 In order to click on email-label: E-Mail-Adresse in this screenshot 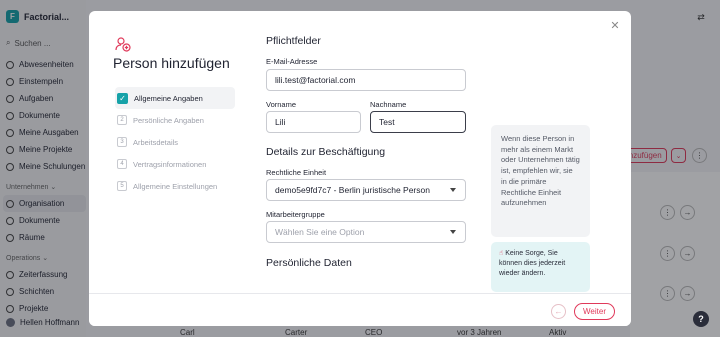, I will do `click(292, 61)`.